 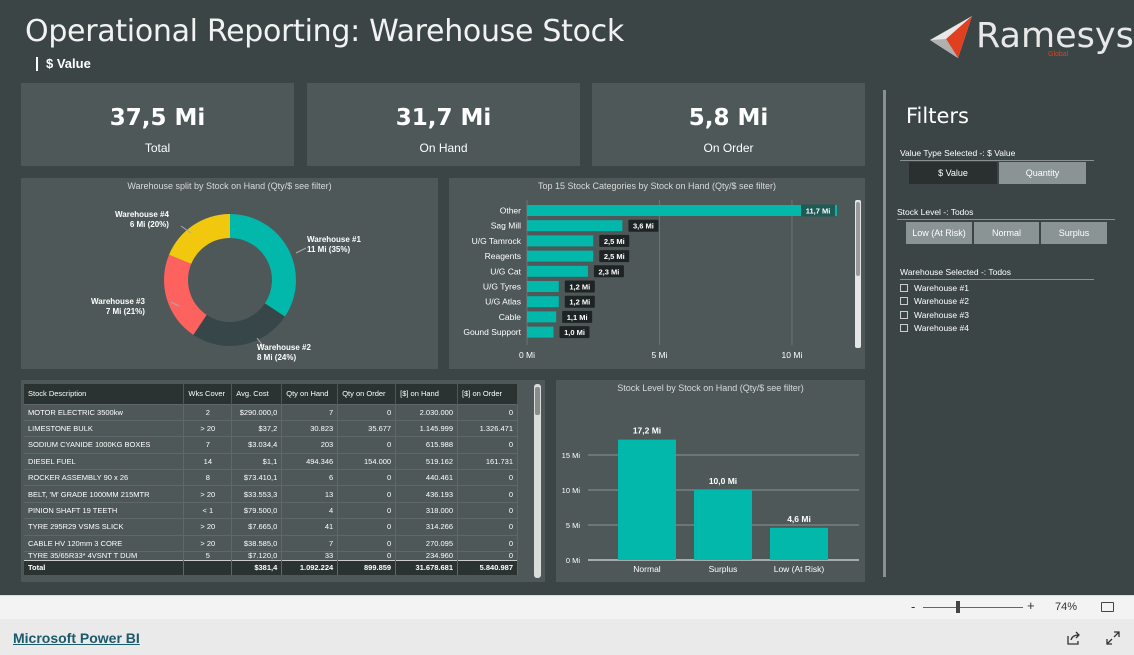 I want to click on table-cell: 2.030.000, so click(x=427, y=412).